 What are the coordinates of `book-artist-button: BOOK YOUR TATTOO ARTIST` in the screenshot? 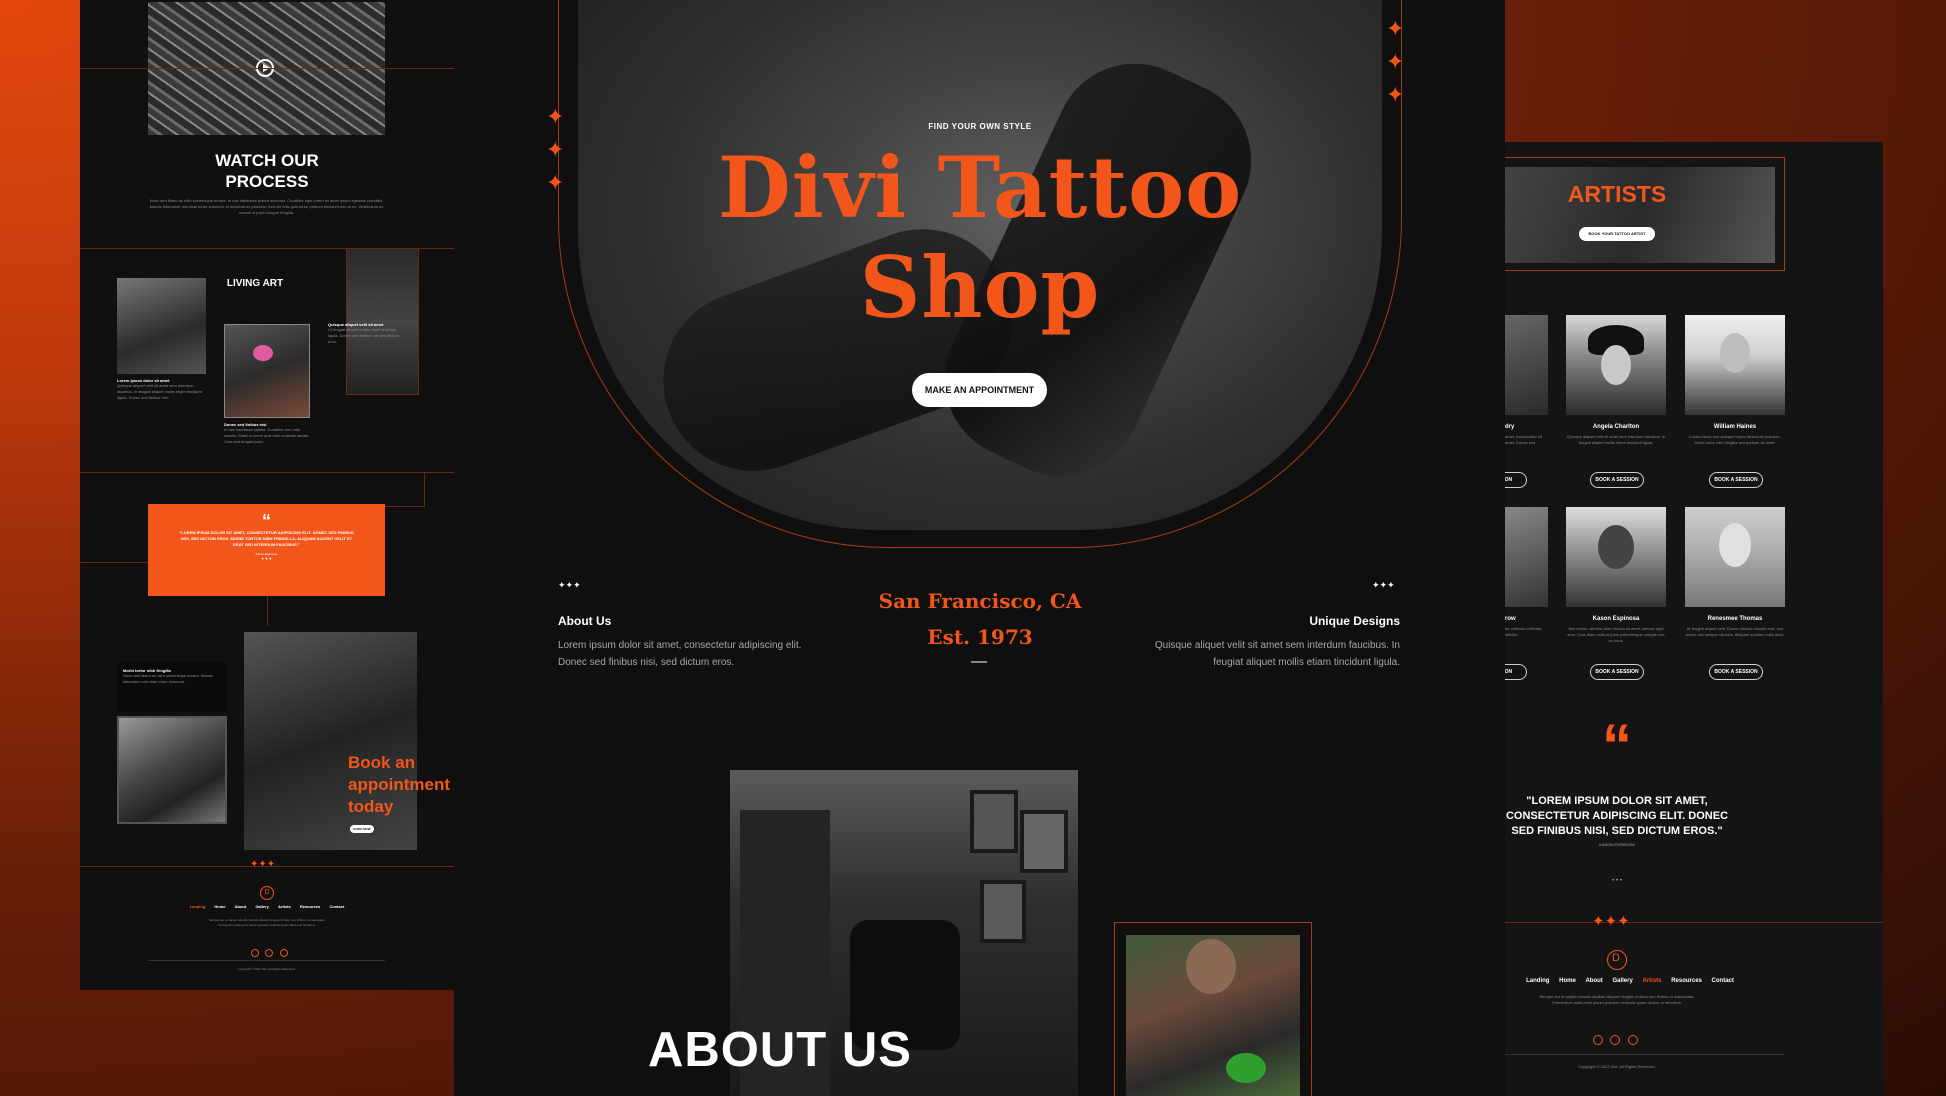 It's located at (1617, 234).